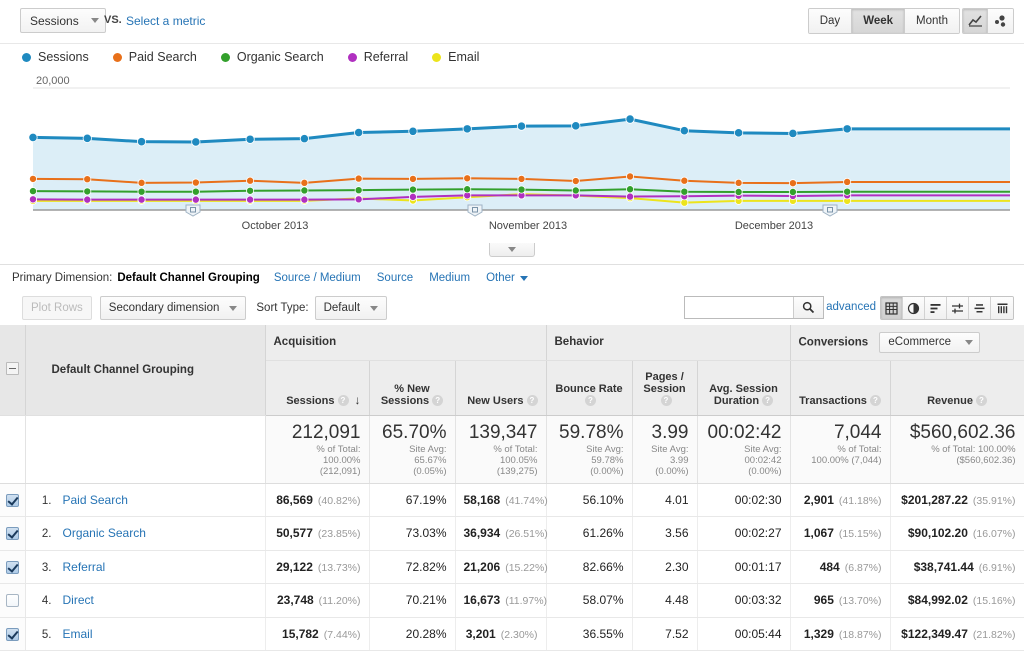 The width and height of the screenshot is (1024, 659). Describe the element at coordinates (1002, 308) in the screenshot. I see `pivot-view-icon-button` at that location.